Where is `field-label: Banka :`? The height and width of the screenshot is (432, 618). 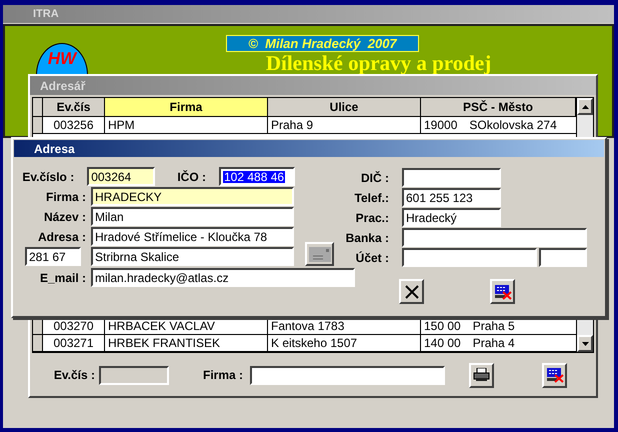
field-label: Banka : is located at coordinates (366, 238).